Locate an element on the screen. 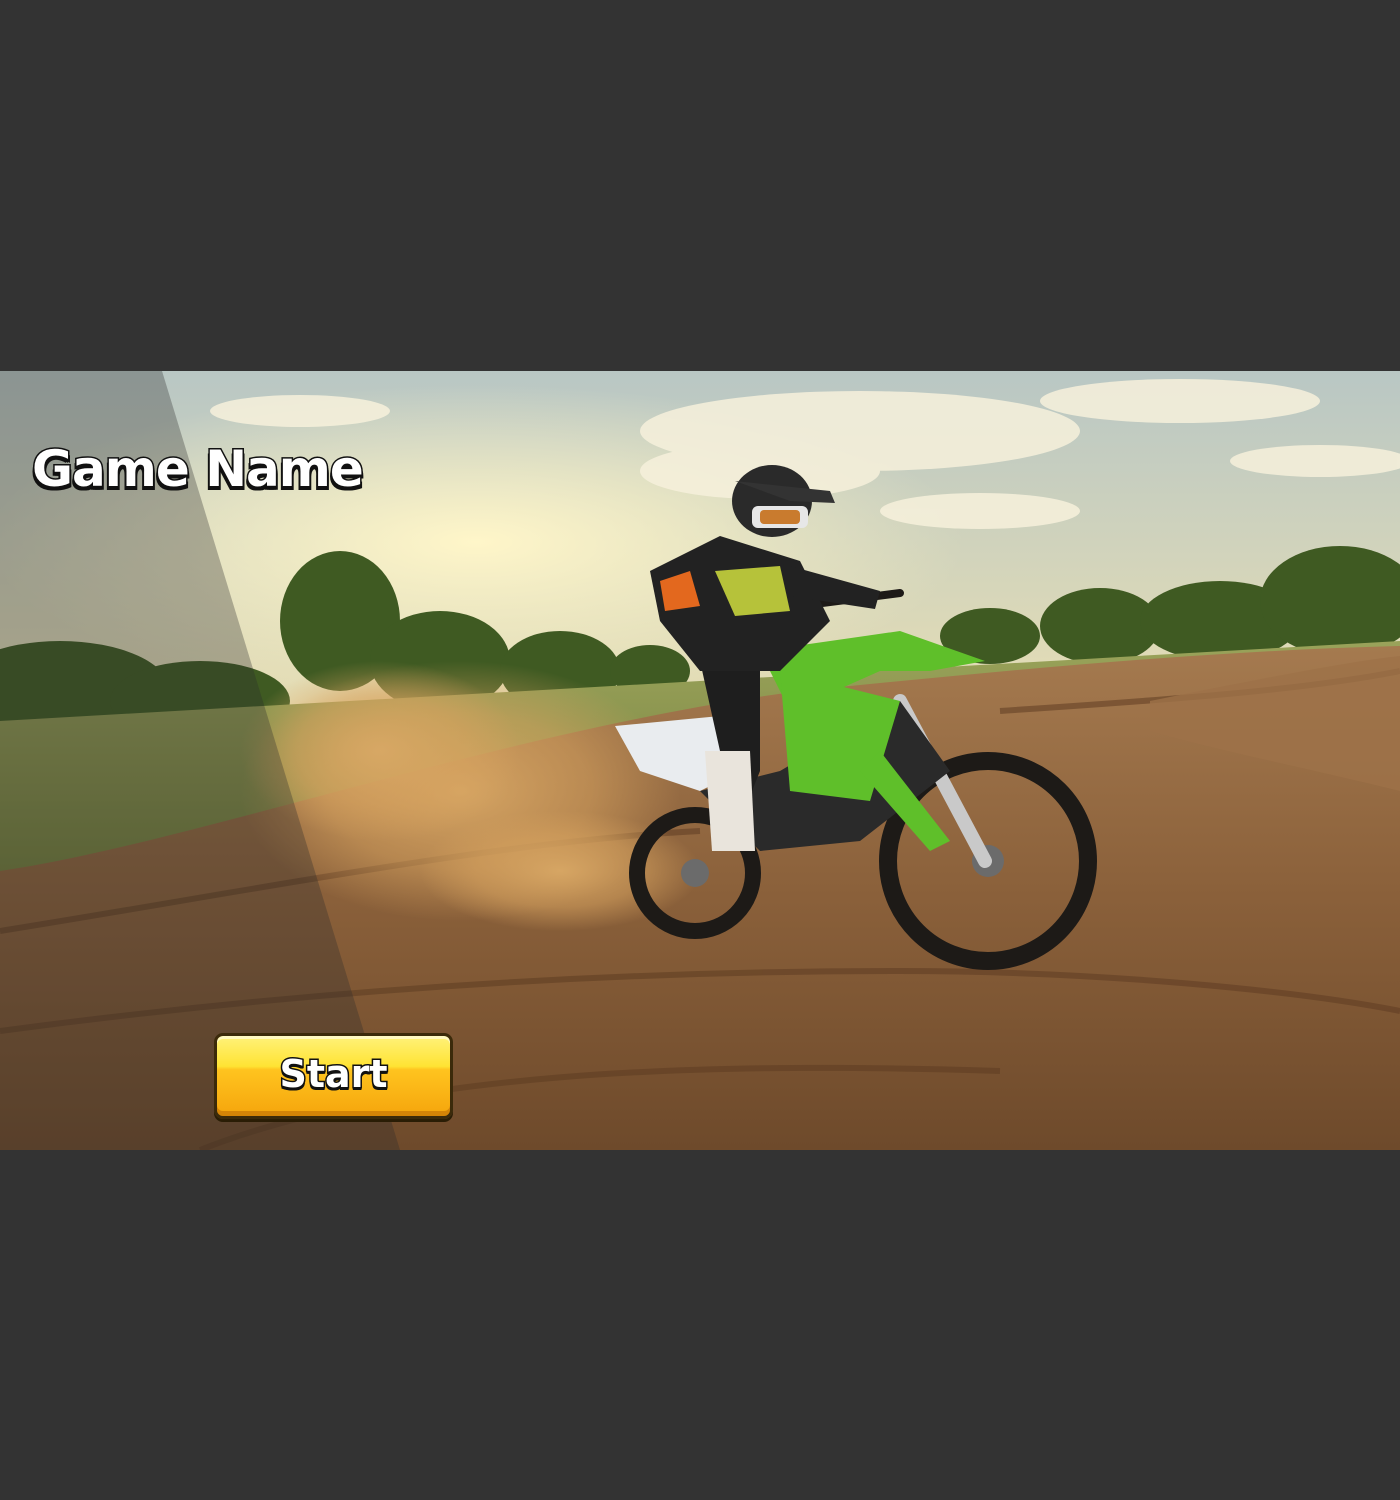  start-button: Start is located at coordinates (333, 1076).